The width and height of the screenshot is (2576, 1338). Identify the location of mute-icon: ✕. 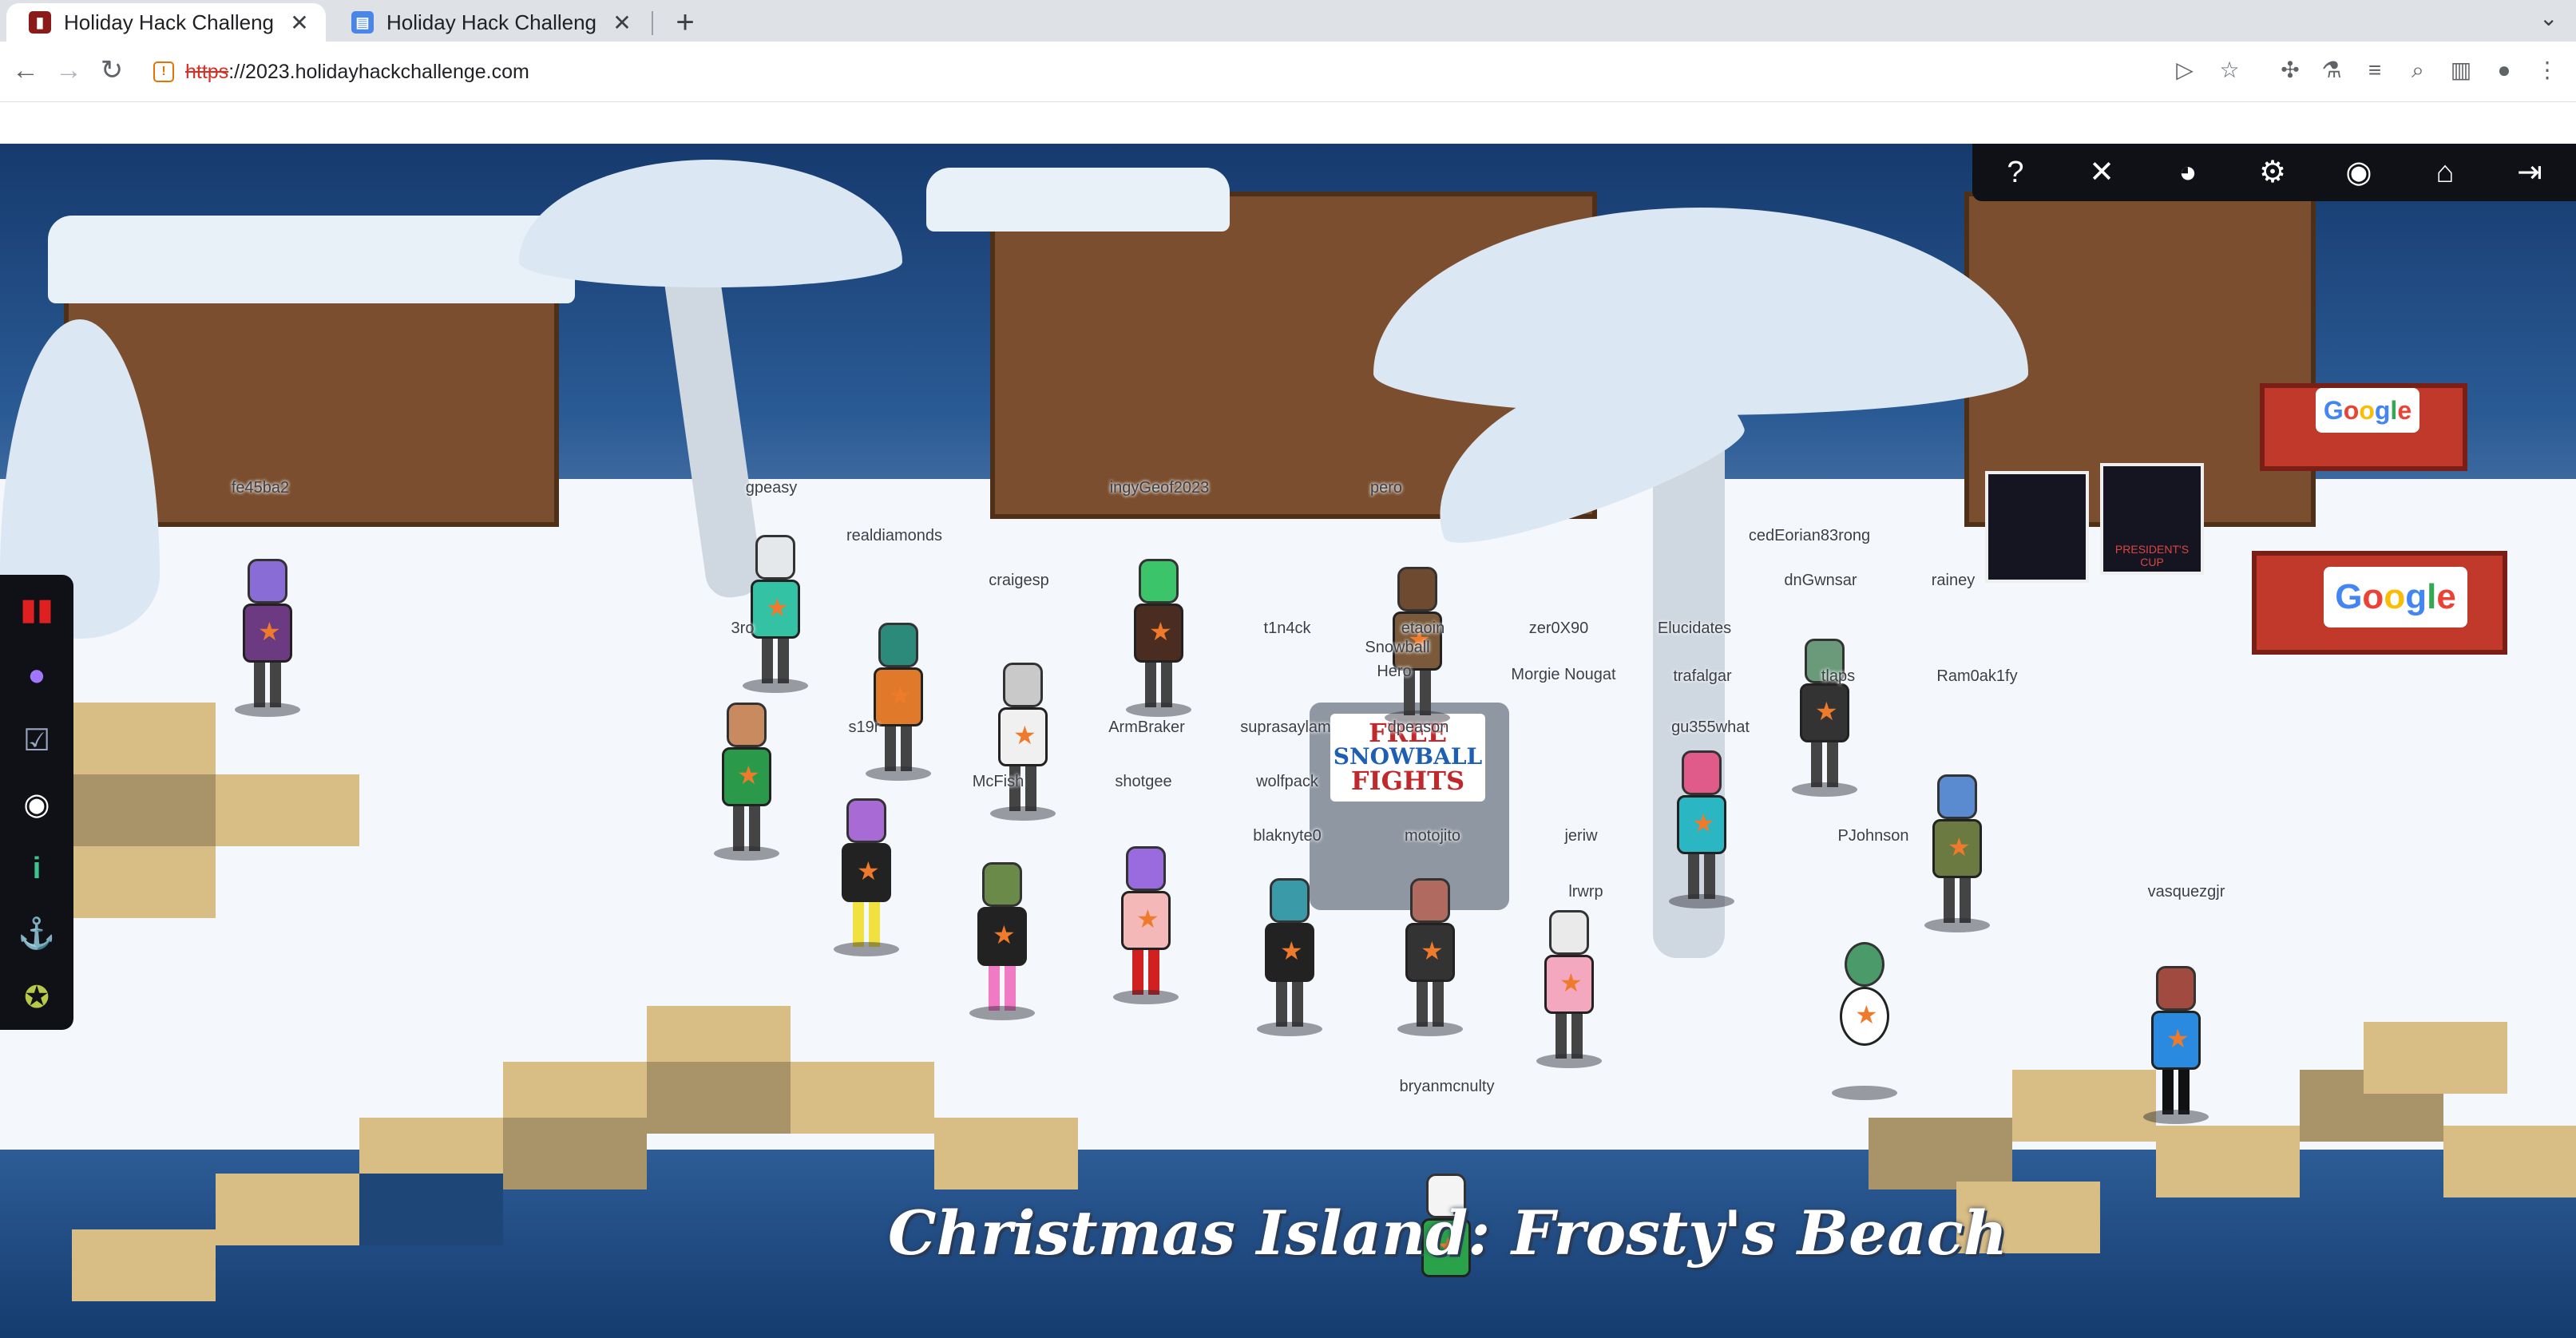
(2102, 172).